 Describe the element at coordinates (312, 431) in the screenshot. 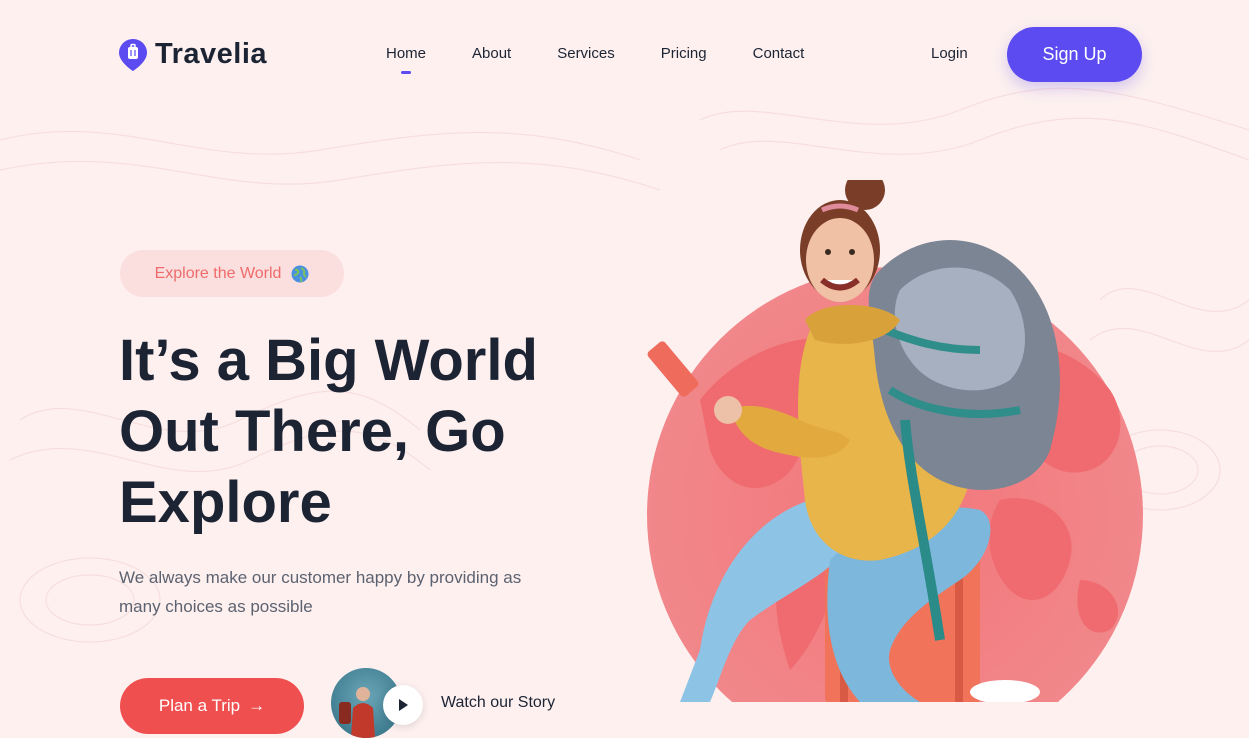

I see `headline-line-2: Out There, Go` at that location.